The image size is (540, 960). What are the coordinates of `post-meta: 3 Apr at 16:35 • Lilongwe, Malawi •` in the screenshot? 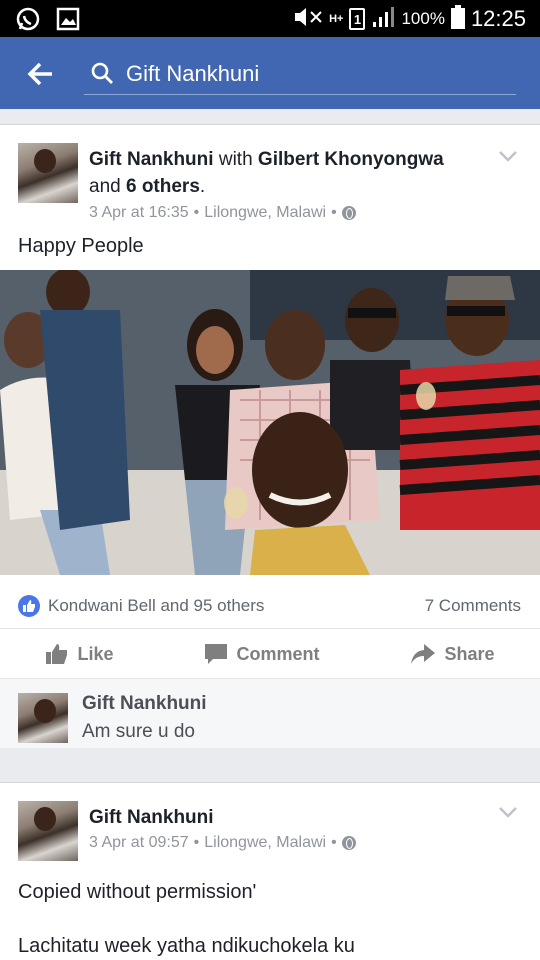 It's located at (222, 213).